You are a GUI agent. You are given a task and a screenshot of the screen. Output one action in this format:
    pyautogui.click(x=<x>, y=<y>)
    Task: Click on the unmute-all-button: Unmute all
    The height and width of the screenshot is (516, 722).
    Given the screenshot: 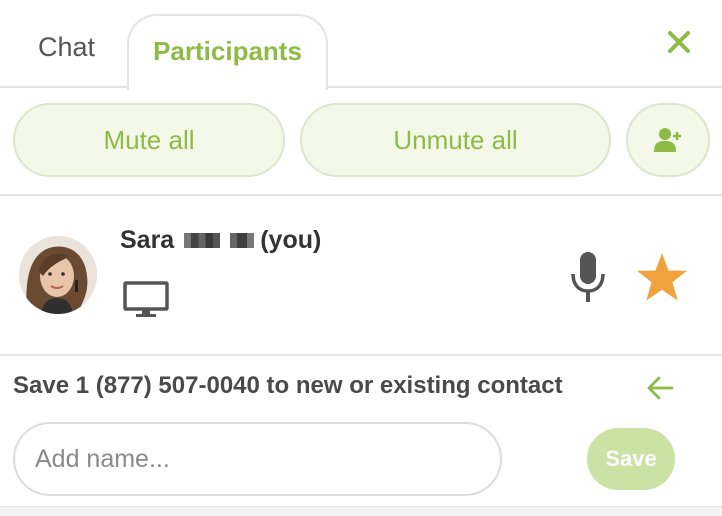 What is the action you would take?
    pyautogui.click(x=455, y=140)
    